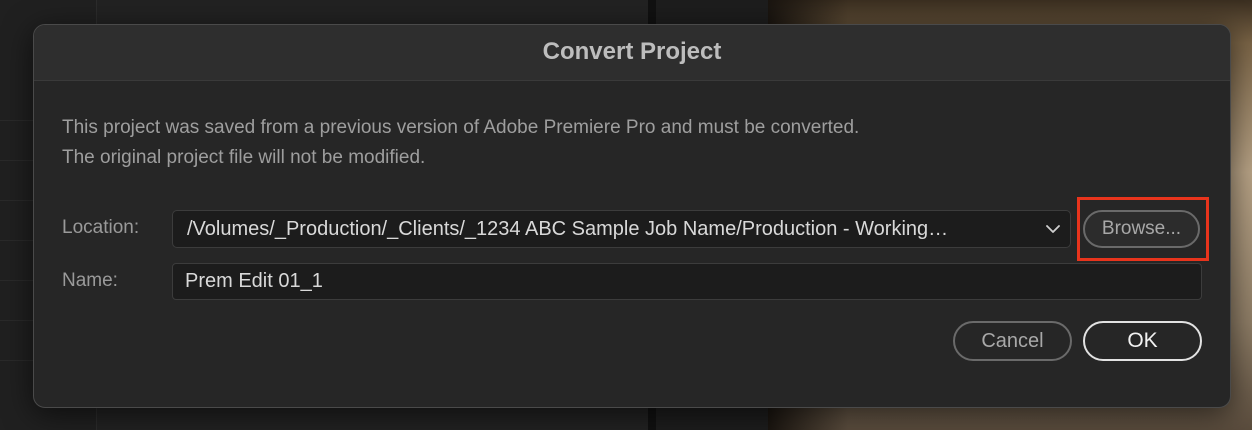  What do you see at coordinates (687, 281) in the screenshot?
I see `name-input: Prem Edit 01_1` at bounding box center [687, 281].